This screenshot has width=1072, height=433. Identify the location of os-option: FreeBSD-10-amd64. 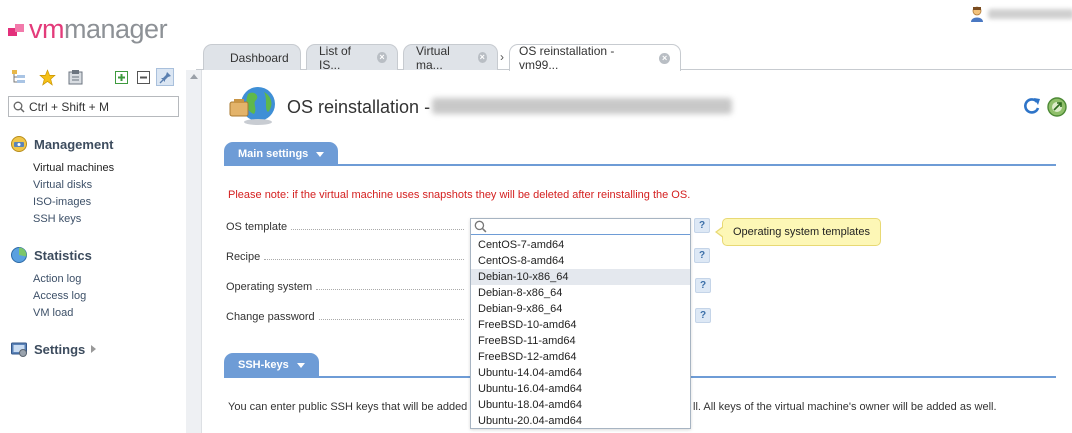
(580, 325).